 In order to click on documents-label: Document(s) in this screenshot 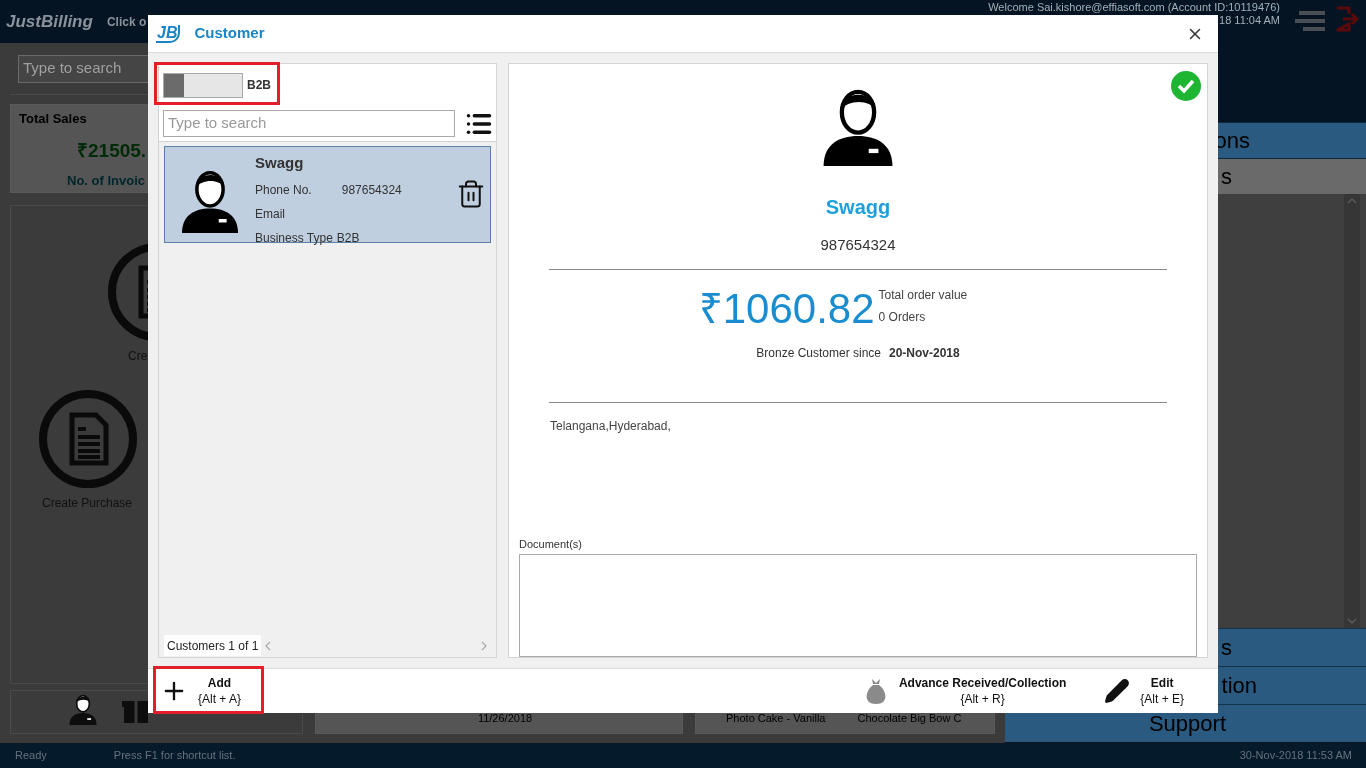, I will do `click(550, 544)`.